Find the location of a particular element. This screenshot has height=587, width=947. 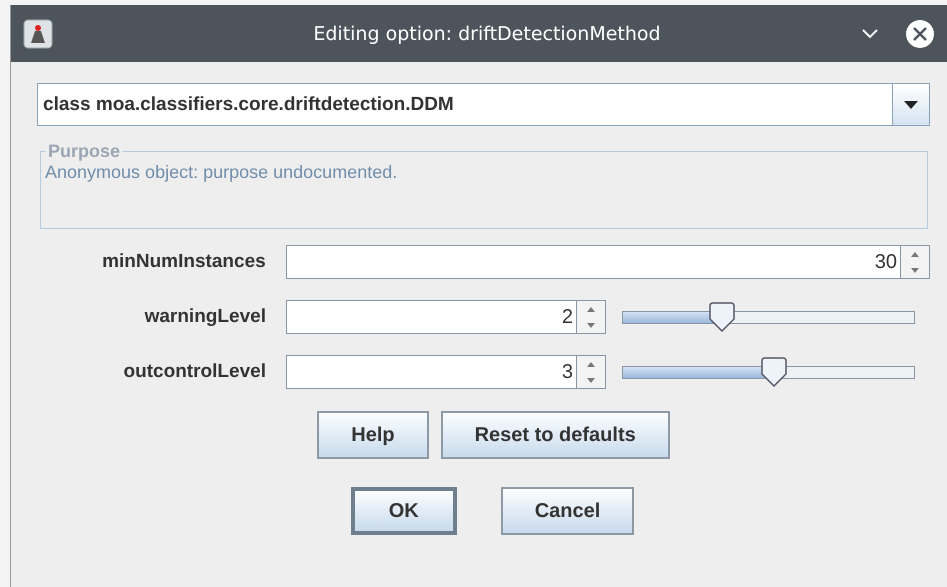

option-label: warningLevel is located at coordinates (205, 317).